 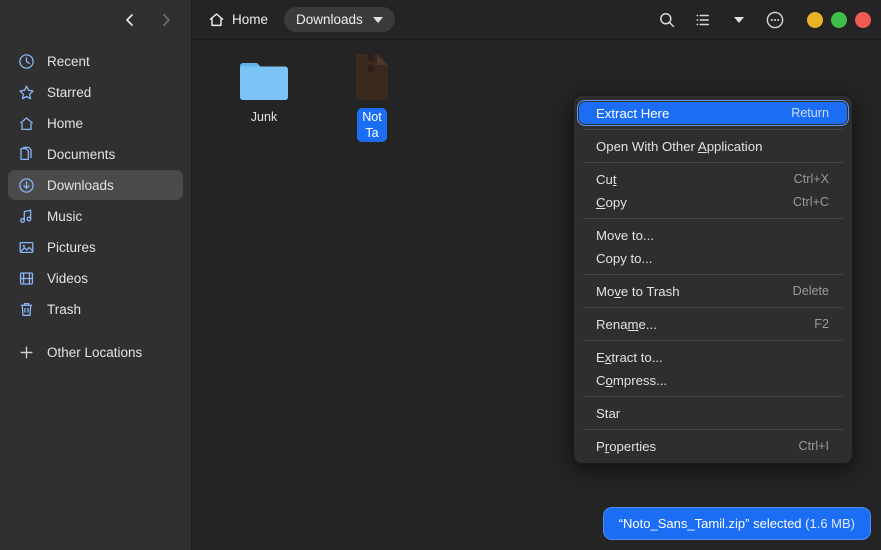 I want to click on view-options-button, so click(x=703, y=20).